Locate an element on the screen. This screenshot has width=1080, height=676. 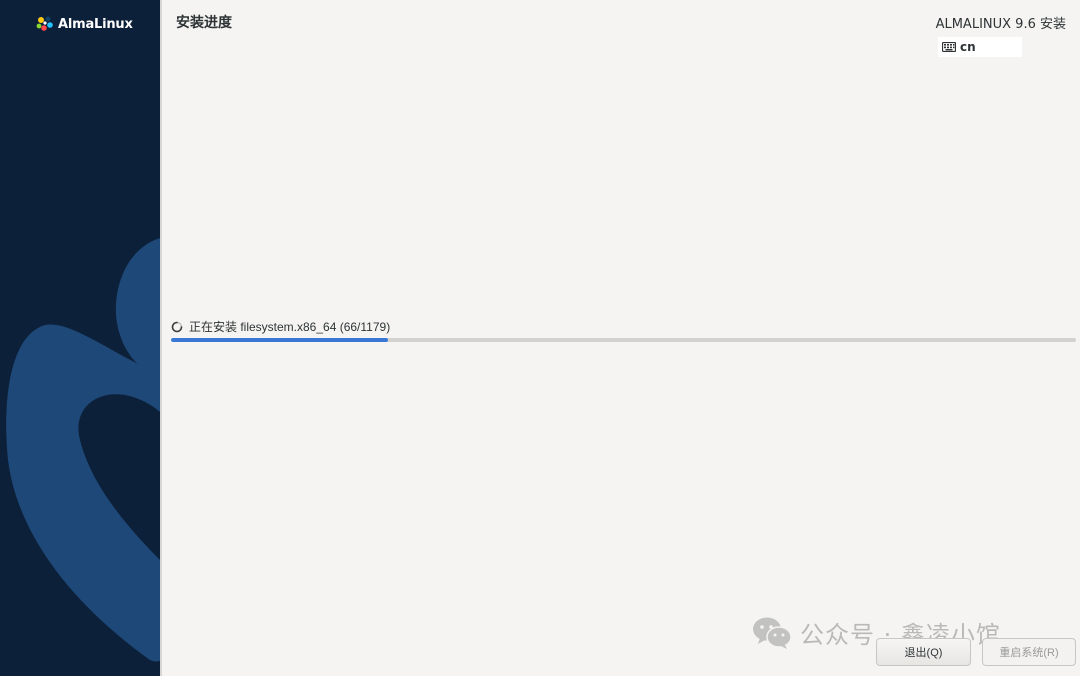
page-title: 安装进度 is located at coordinates (204, 23).